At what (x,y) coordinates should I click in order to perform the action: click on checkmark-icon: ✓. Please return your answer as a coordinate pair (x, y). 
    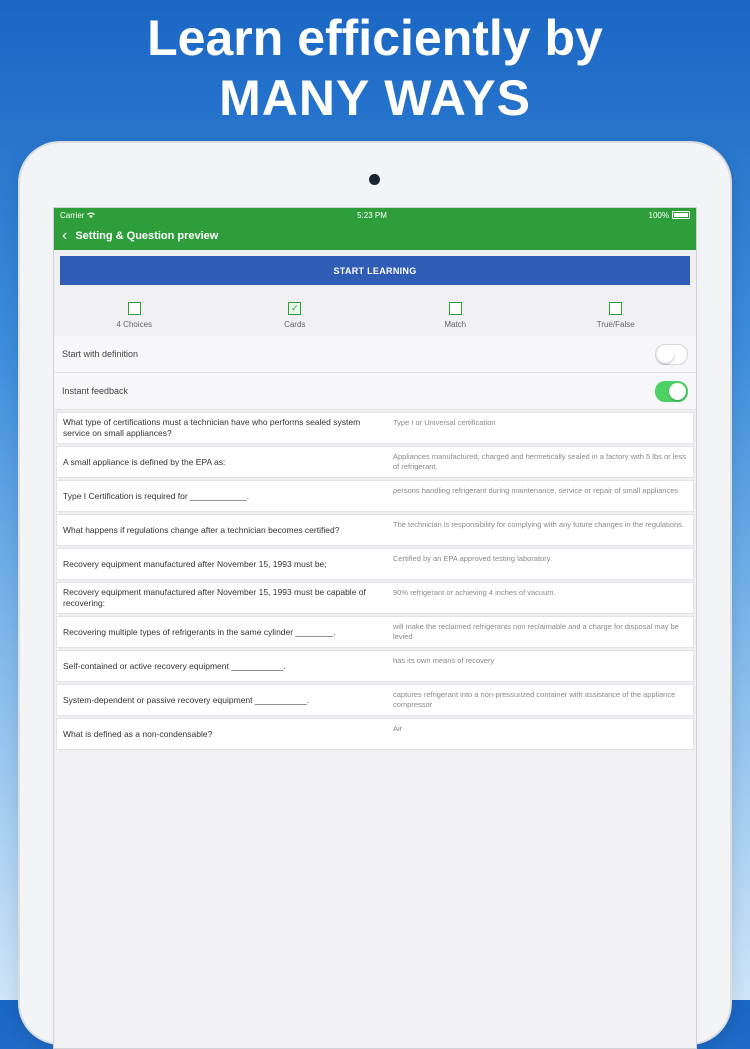
    Looking at the image, I should click on (295, 308).